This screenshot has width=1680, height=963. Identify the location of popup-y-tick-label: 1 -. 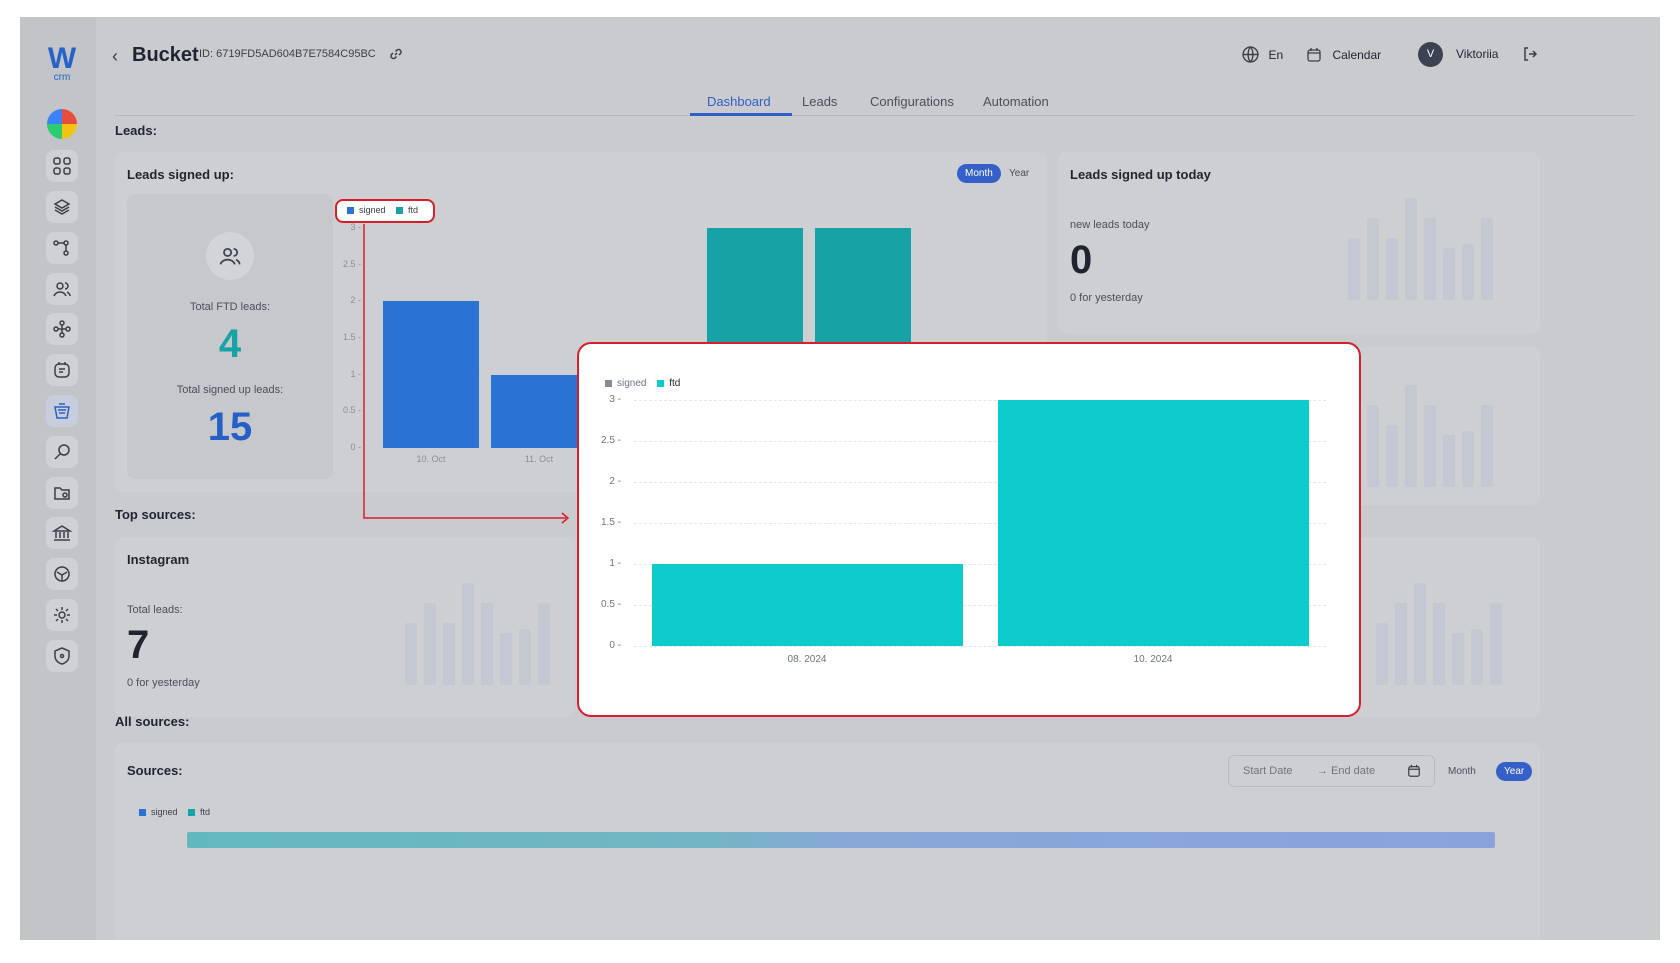
(615, 563).